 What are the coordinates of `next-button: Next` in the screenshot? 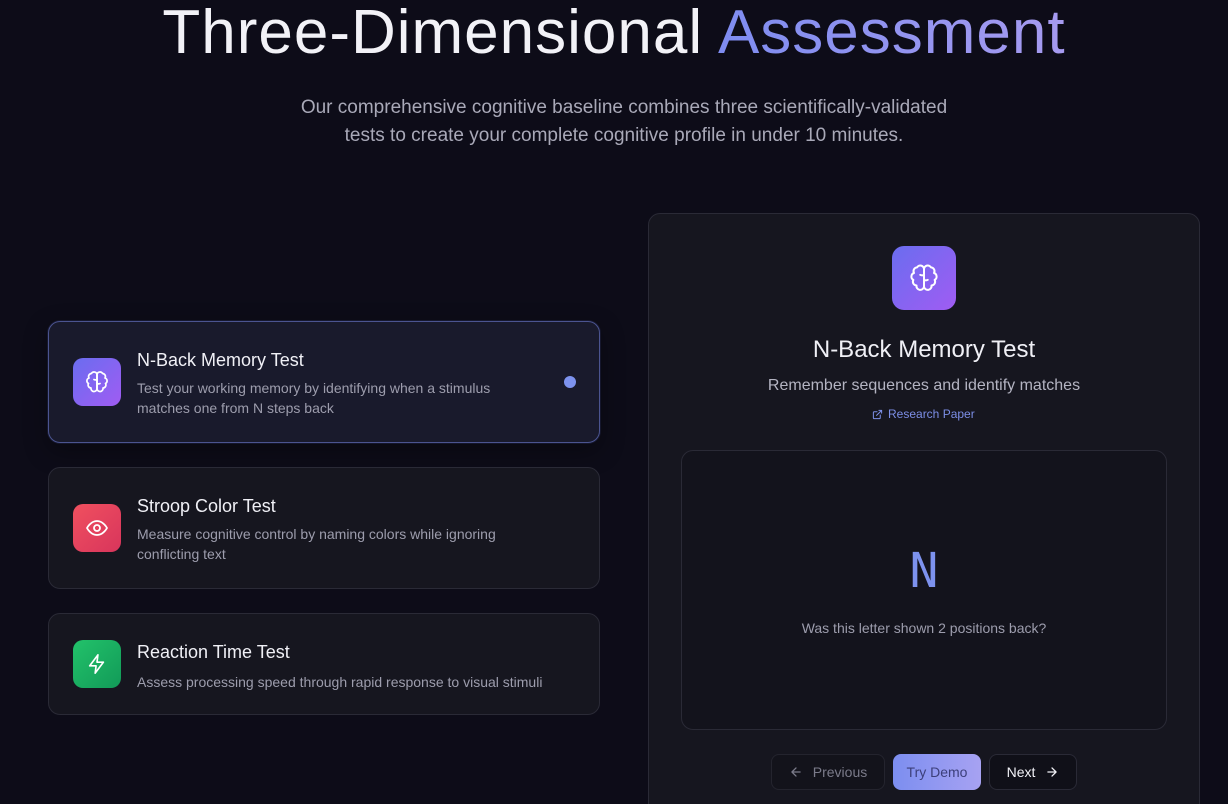 It's located at (1033, 772).